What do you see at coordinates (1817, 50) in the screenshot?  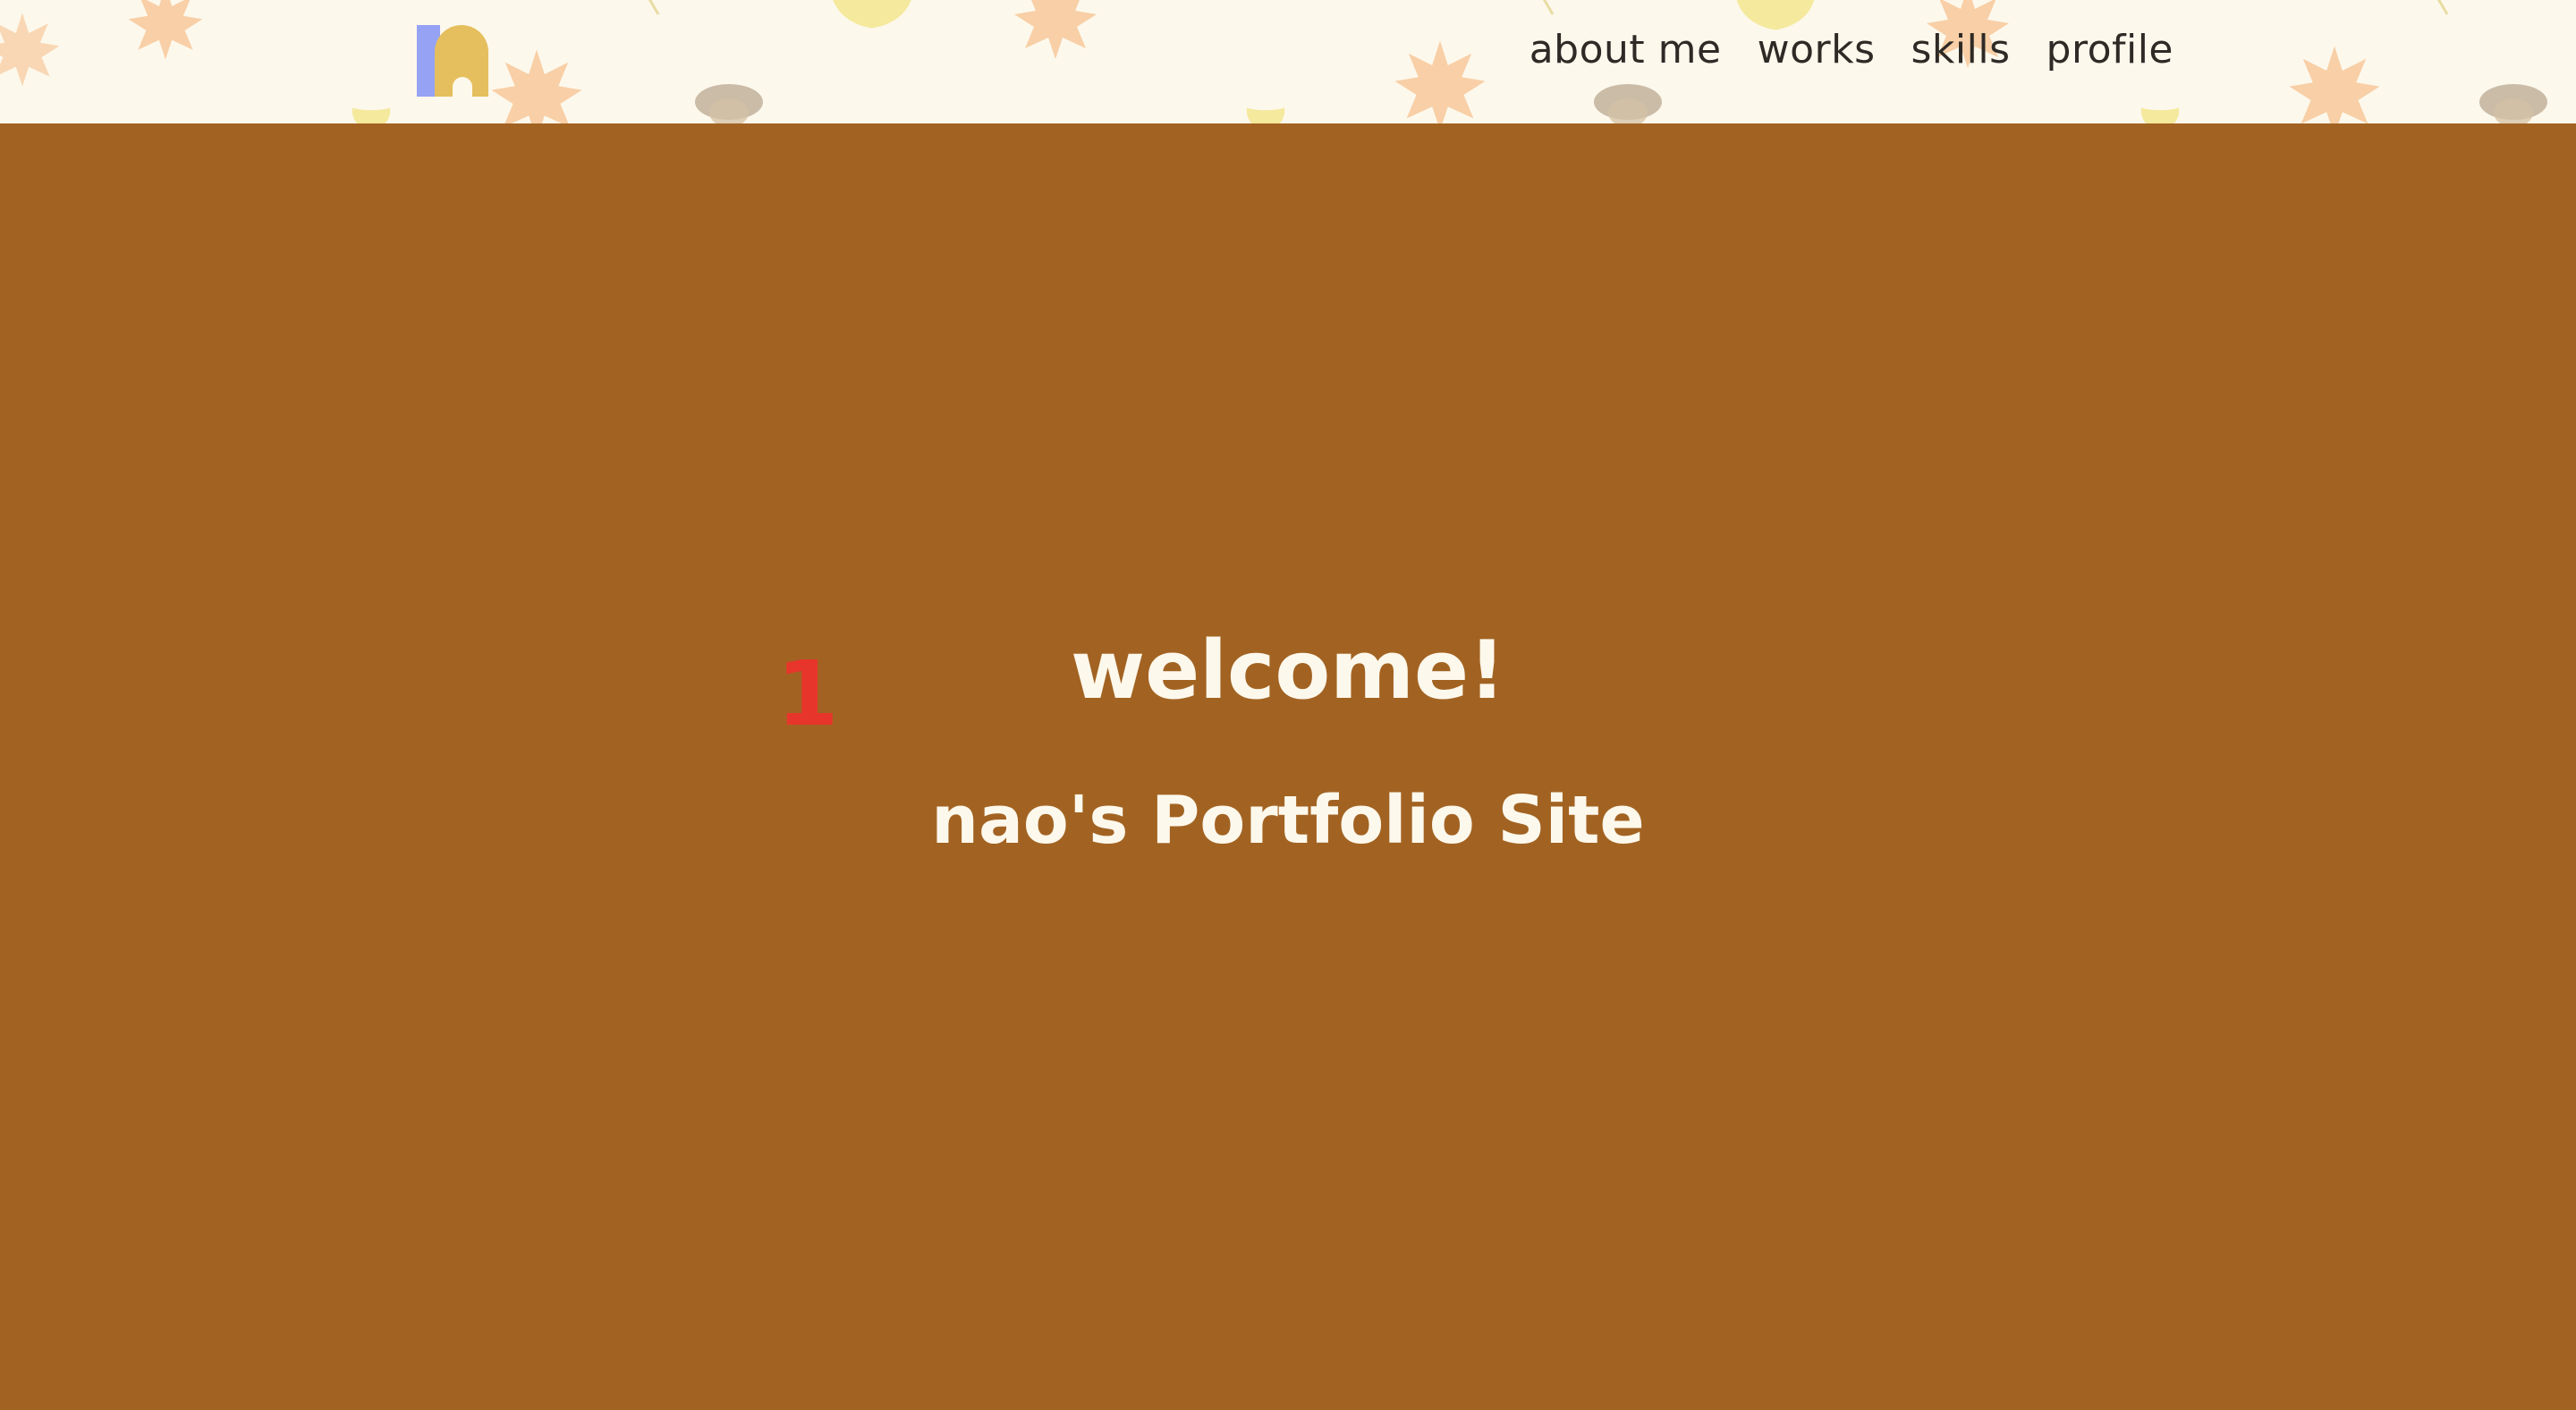 I see `nav-link-works: works` at bounding box center [1817, 50].